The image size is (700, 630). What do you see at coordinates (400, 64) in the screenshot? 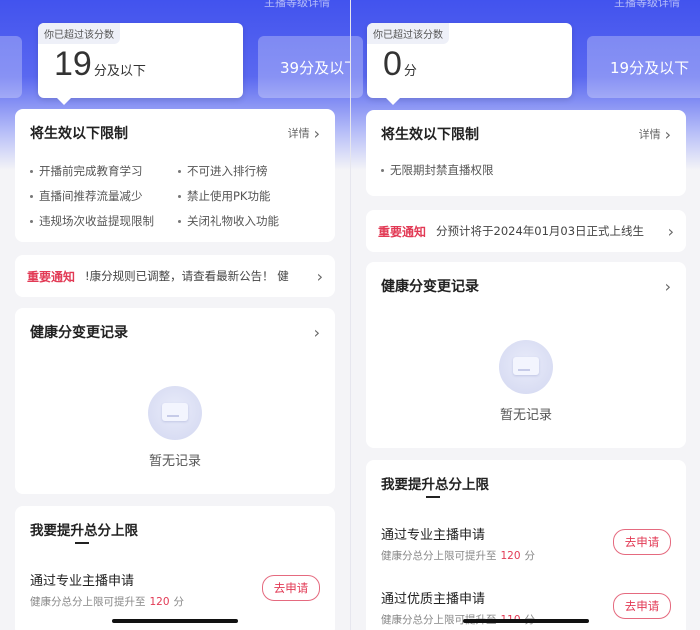
I see `score-value: 0分` at bounding box center [400, 64].